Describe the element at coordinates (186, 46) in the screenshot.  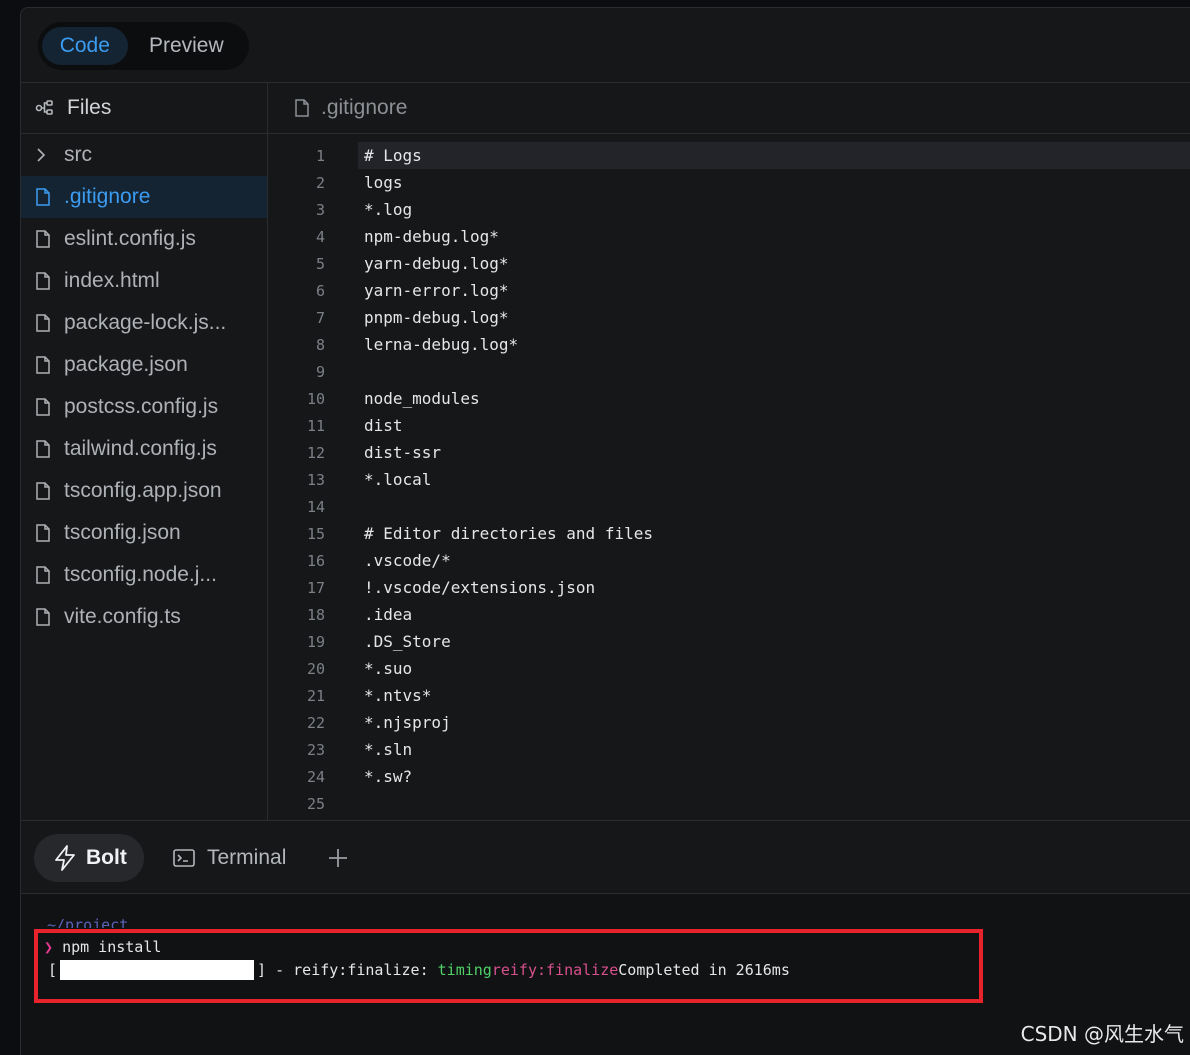
I see `preview-view-button: Preview` at that location.